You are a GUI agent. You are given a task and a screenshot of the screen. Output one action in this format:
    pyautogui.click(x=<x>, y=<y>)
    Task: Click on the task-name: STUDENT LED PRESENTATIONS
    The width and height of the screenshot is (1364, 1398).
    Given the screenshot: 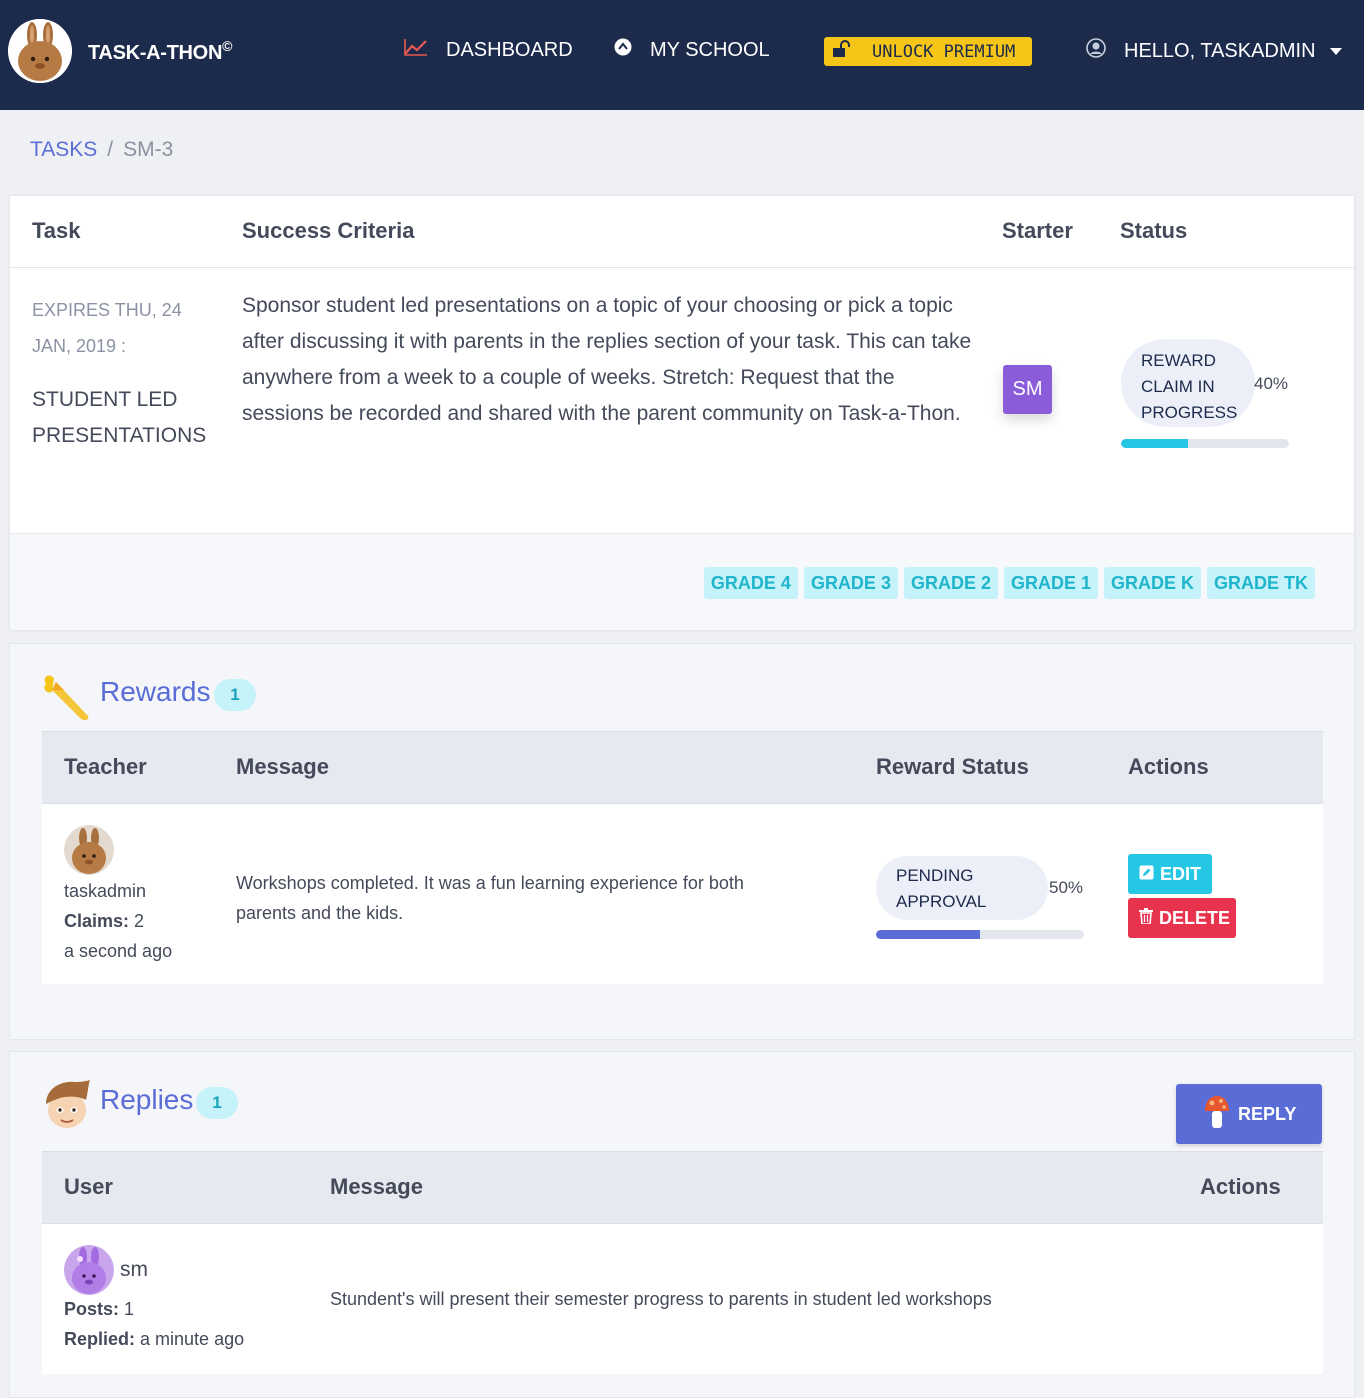 What is the action you would take?
    pyautogui.click(x=119, y=417)
    